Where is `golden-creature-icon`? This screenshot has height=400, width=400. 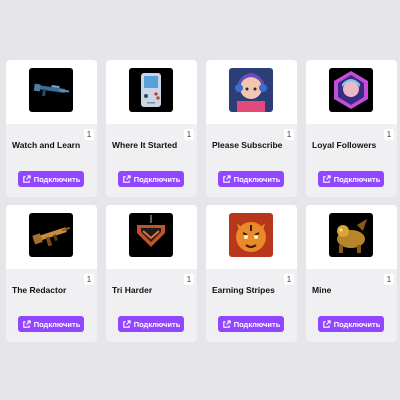
golden-creature-icon is located at coordinates (351, 235).